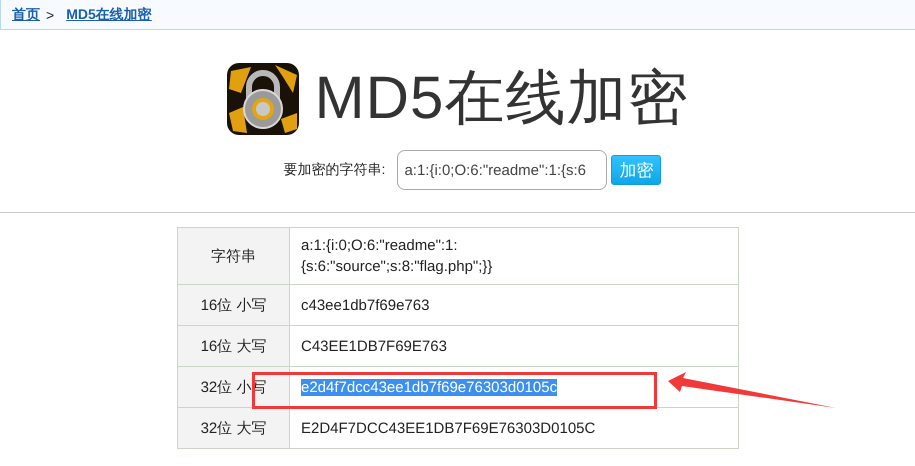 Image resolution: width=915 pixels, height=466 pixels. Describe the element at coordinates (26, 15) in the screenshot. I see `breadcrumb-link: 首页` at that location.